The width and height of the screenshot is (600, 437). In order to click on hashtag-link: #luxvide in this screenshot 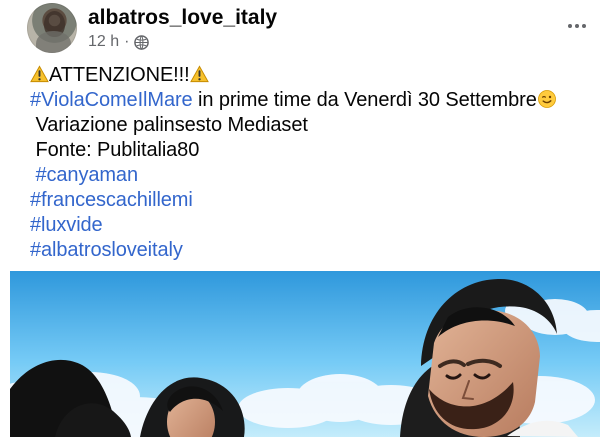, I will do `click(66, 225)`.